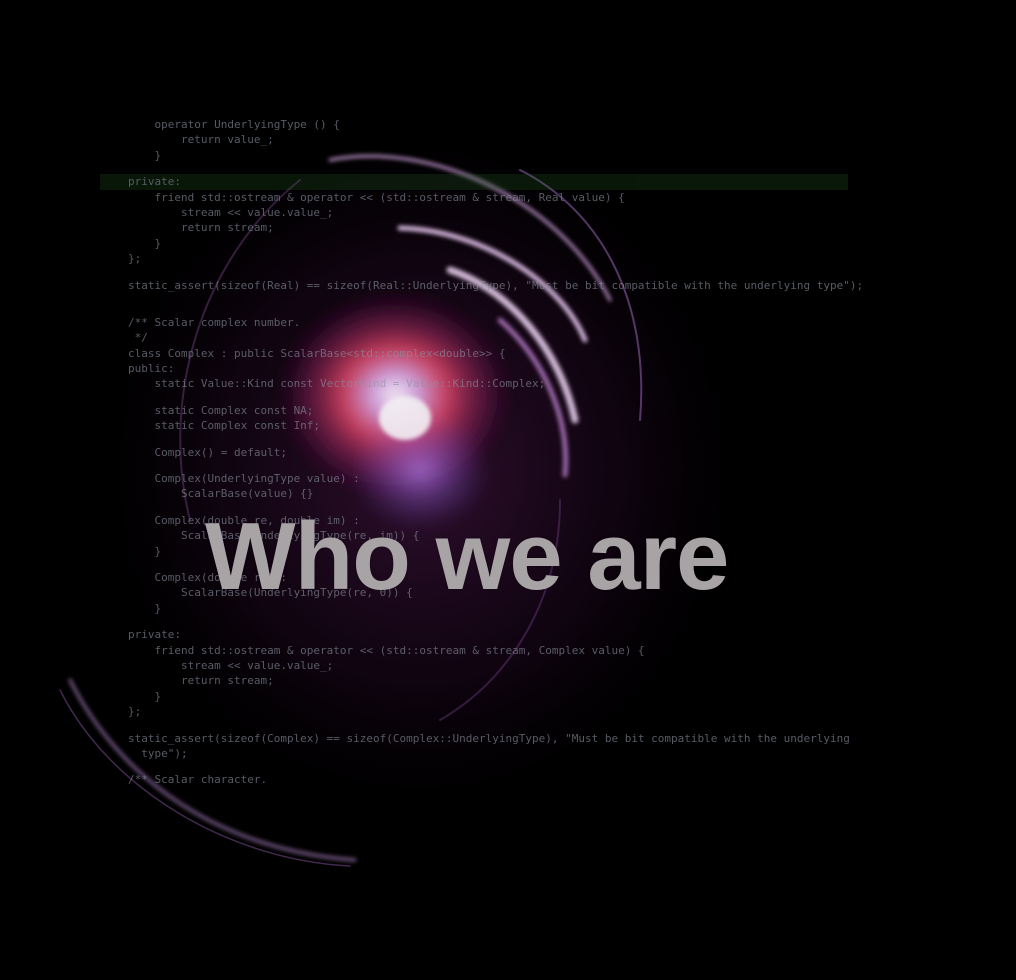  What do you see at coordinates (221, 494) in the screenshot?
I see `code-line: ScalarBase(value) {}` at bounding box center [221, 494].